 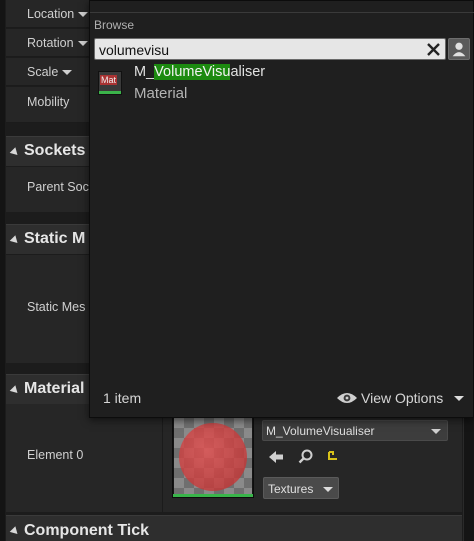 What do you see at coordinates (58, 187) in the screenshot?
I see `parent-socket-label: Parent Soc` at bounding box center [58, 187].